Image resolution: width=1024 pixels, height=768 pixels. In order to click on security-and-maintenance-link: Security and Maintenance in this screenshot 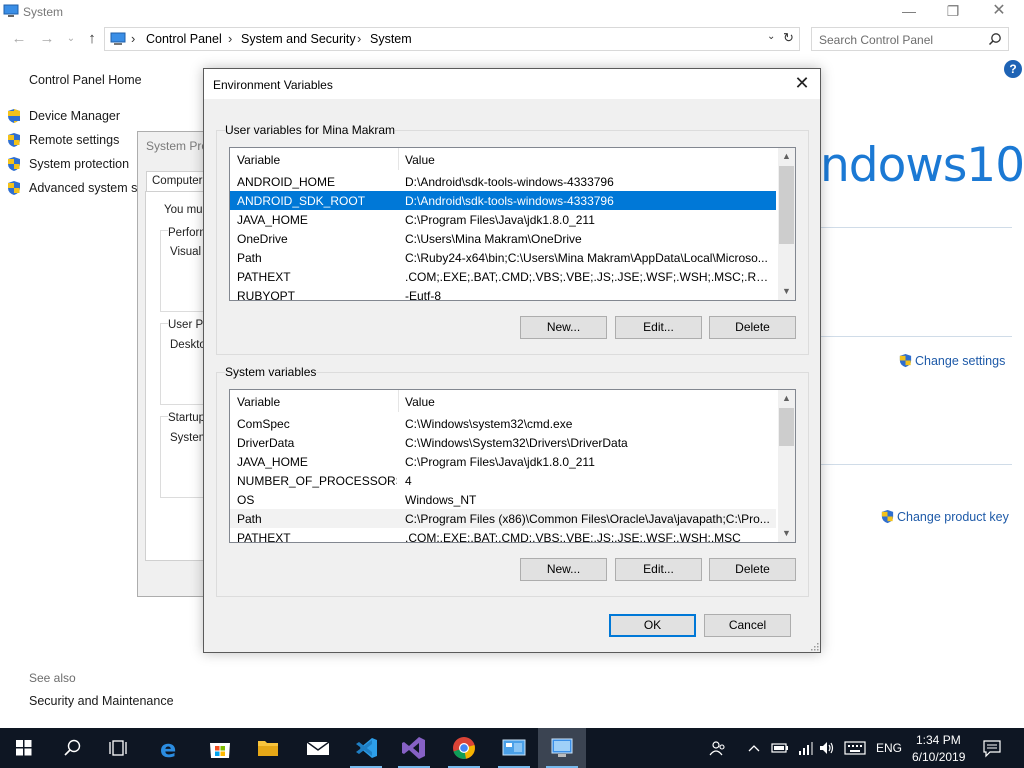, I will do `click(101, 701)`.